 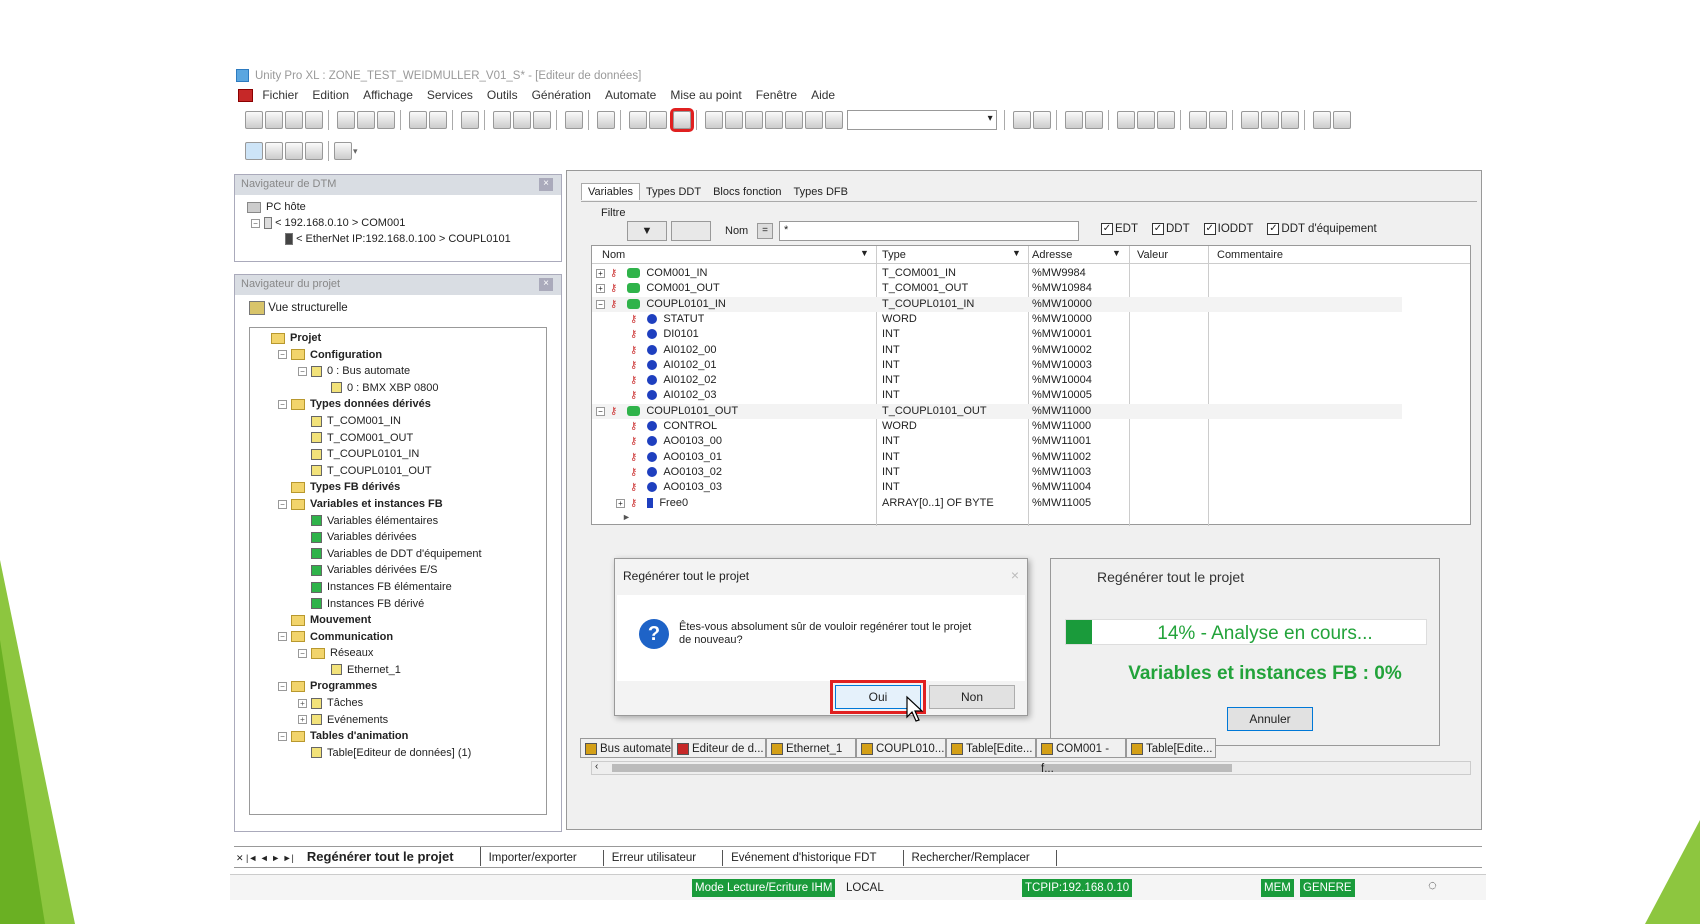 What do you see at coordinates (398, 239) in the screenshot?
I see `dtm-node-coupl0101: < EtherNet IP:192.168.0.100 > COUPL0101` at bounding box center [398, 239].